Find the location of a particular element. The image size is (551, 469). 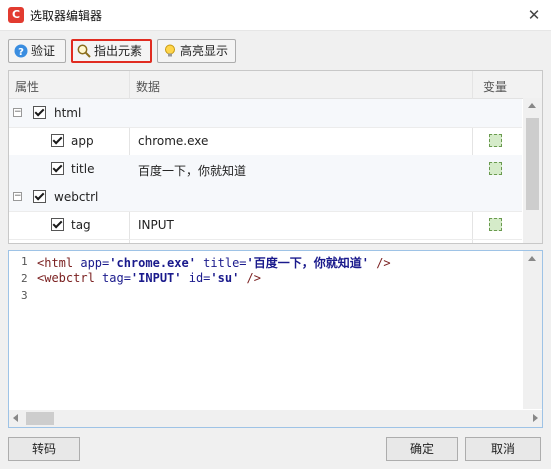

title-bar: C 选取器编辑器 ✕ is located at coordinates (275, 15).